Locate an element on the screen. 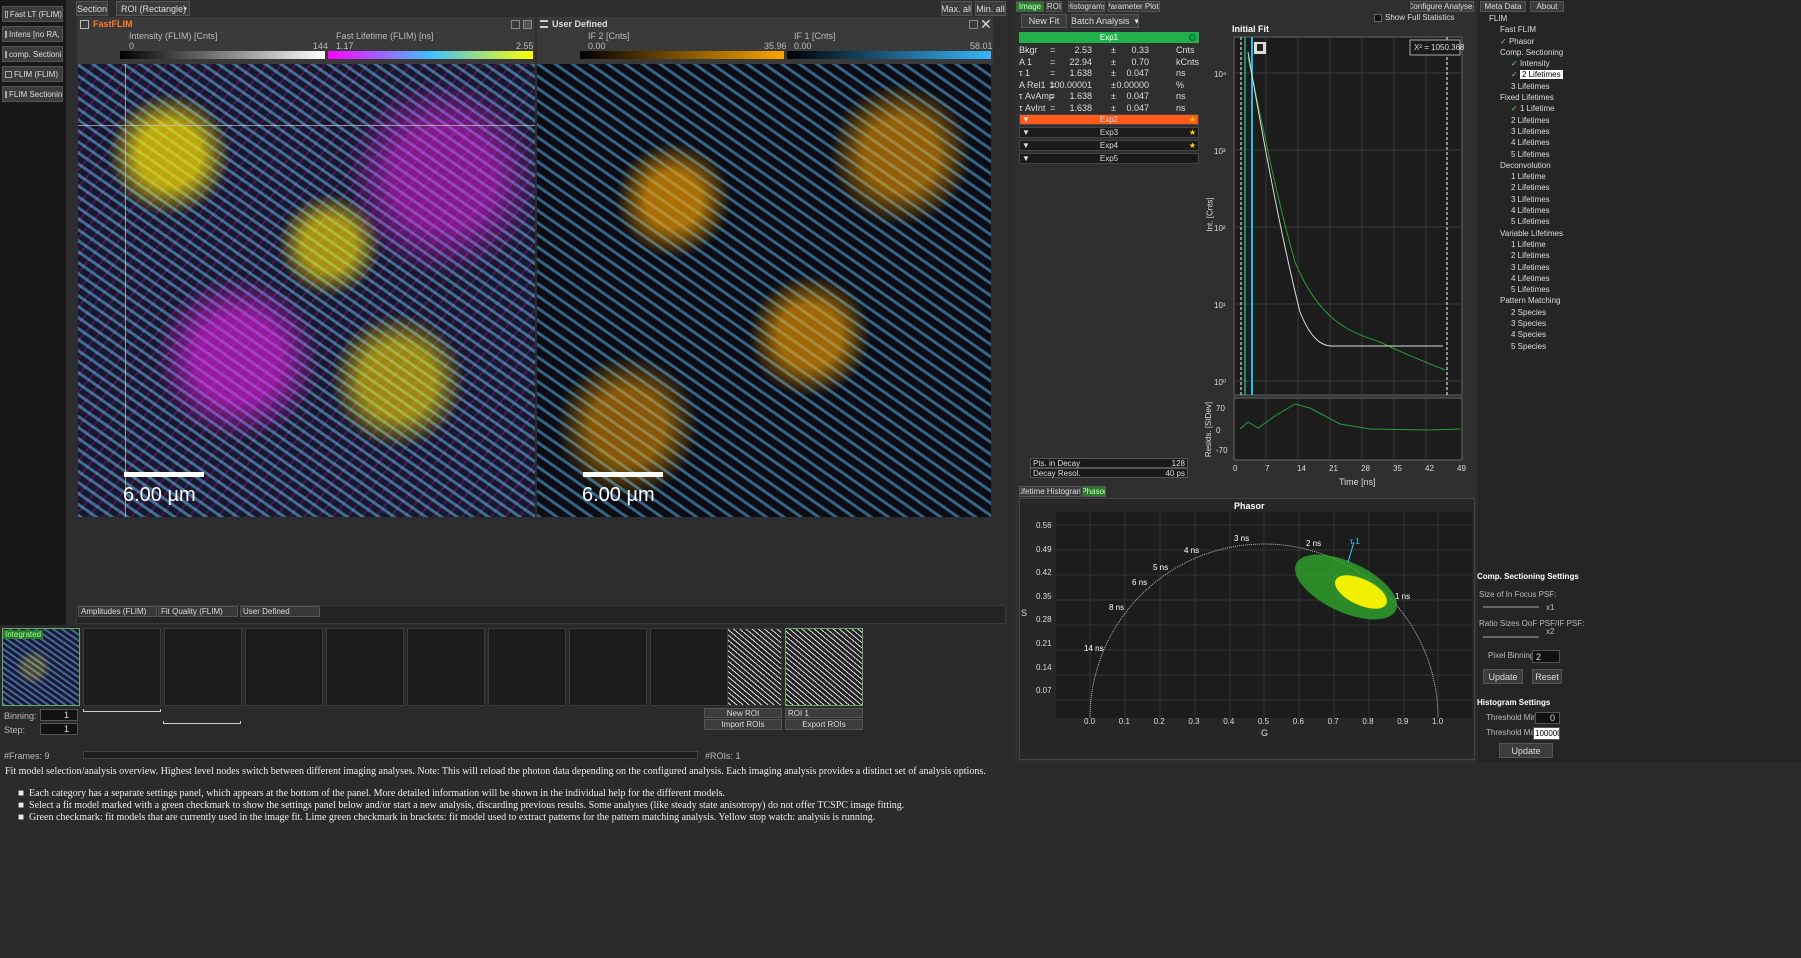 The width and height of the screenshot is (1801, 958). tree-item: Fast FLIM is located at coordinates (1529, 29).